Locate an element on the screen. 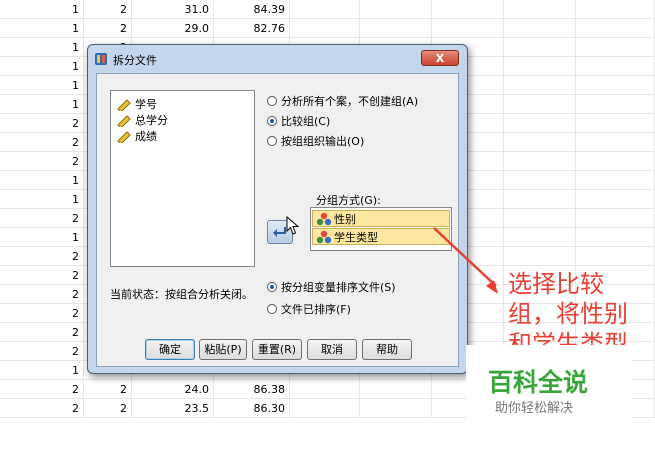  mouse-cursor-icon is located at coordinates (293, 225).